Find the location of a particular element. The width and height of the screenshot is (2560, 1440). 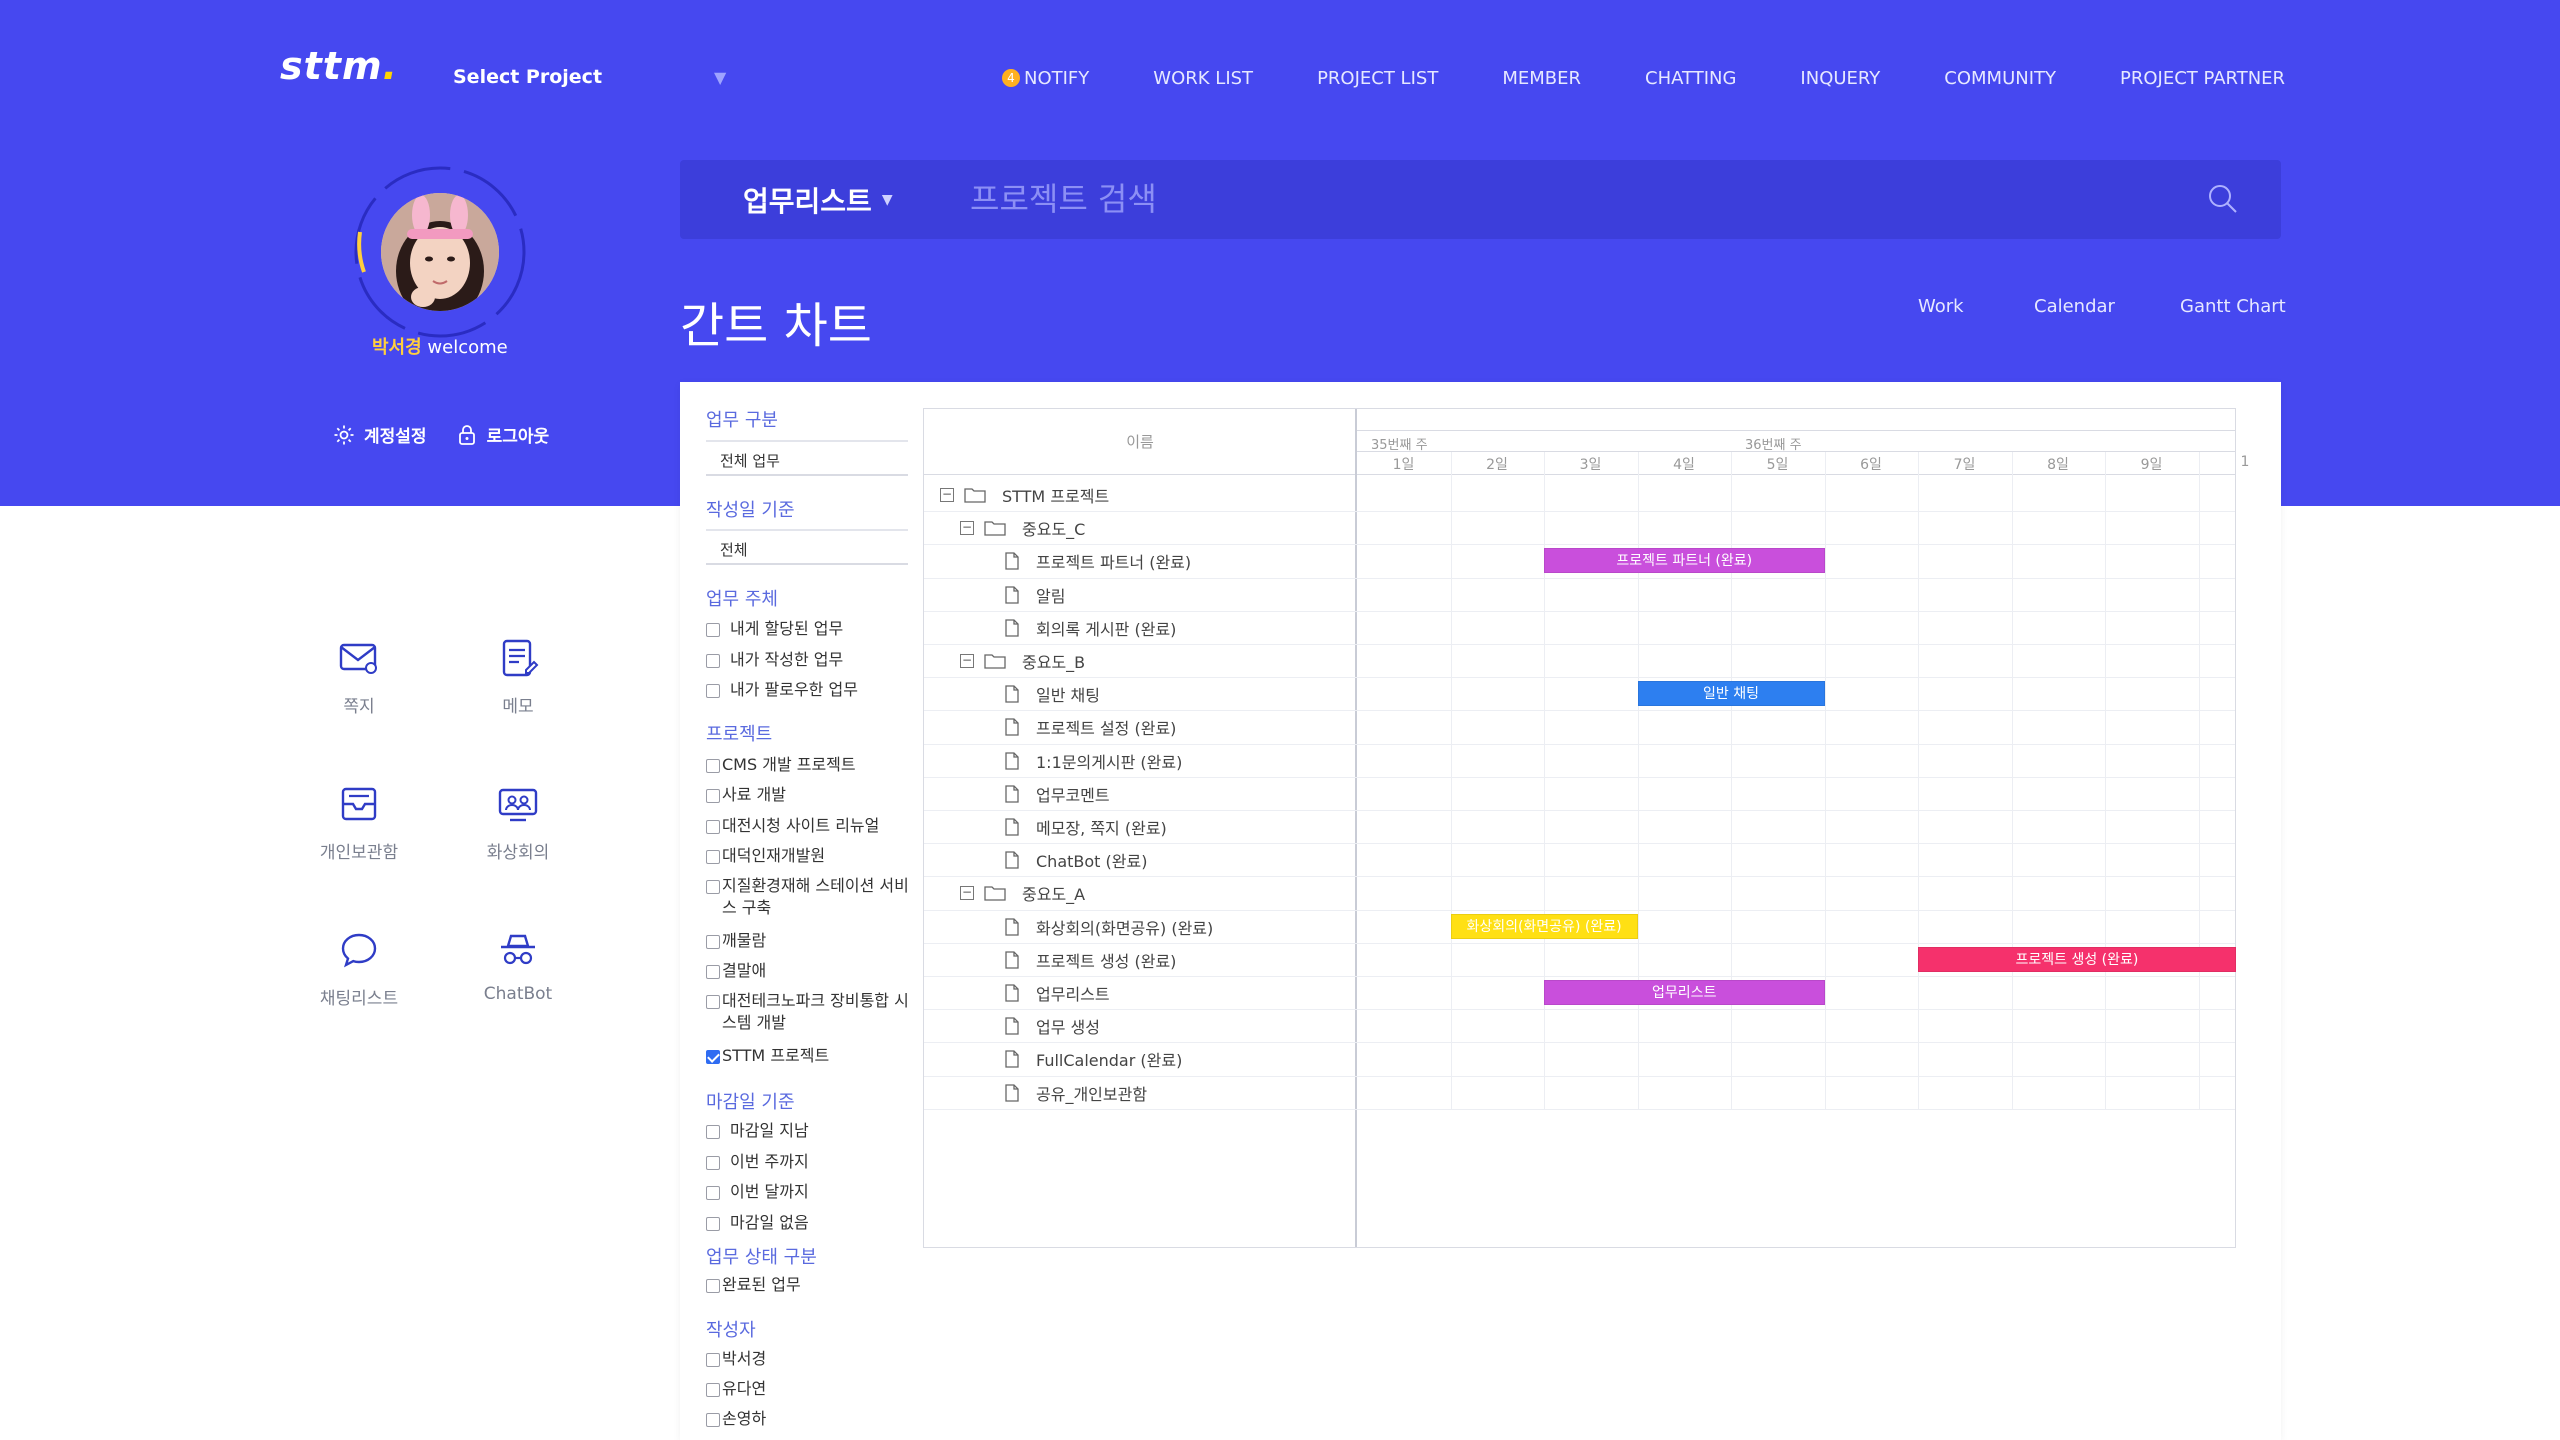

gantt-task-row: FullCalendar (완료) is located at coordinates (1093, 1059).